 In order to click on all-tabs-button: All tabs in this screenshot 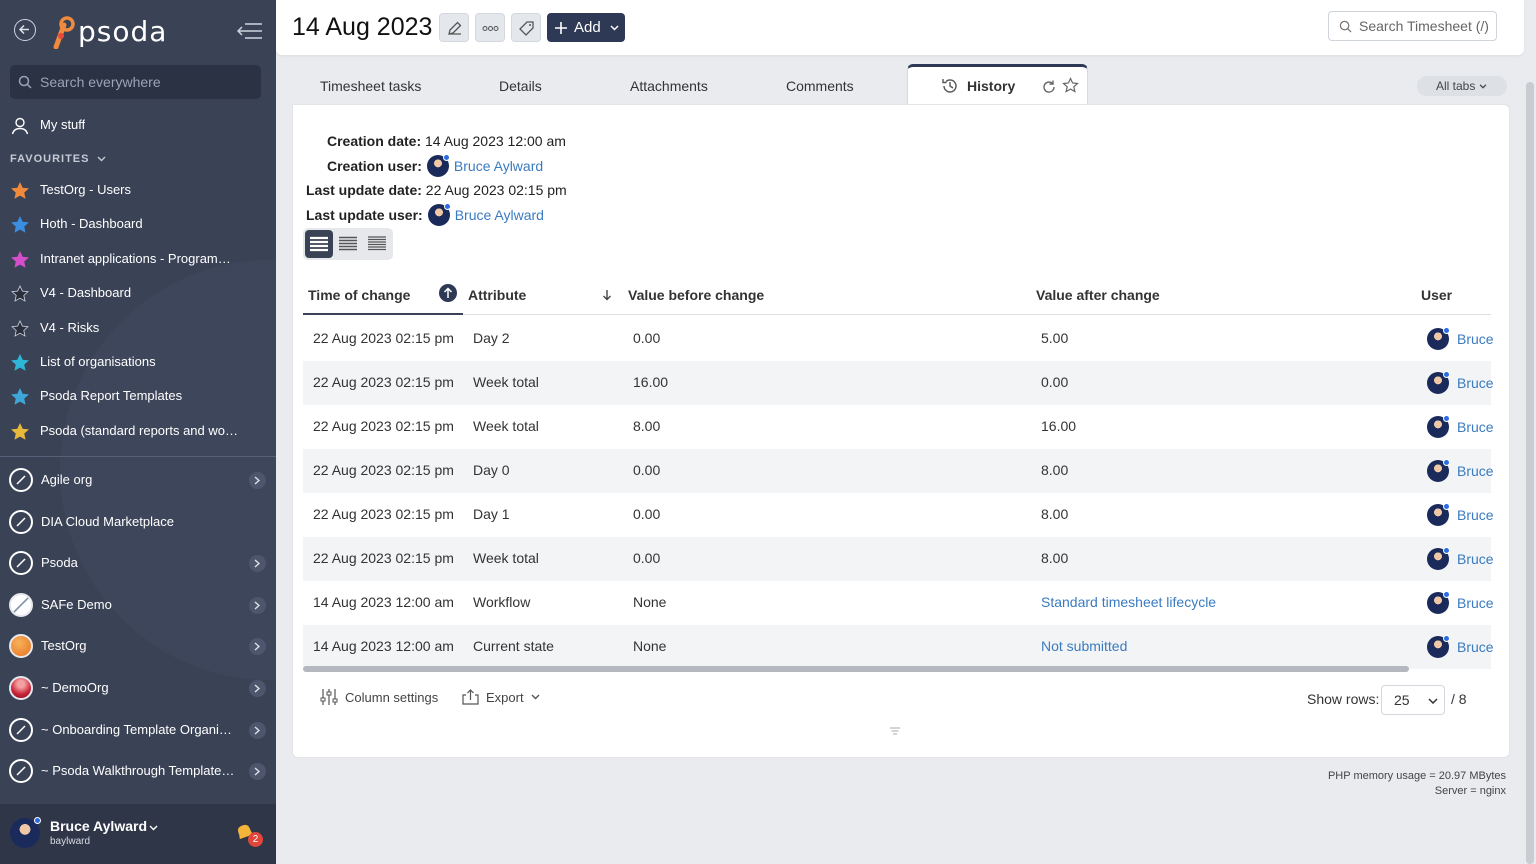, I will do `click(1462, 86)`.